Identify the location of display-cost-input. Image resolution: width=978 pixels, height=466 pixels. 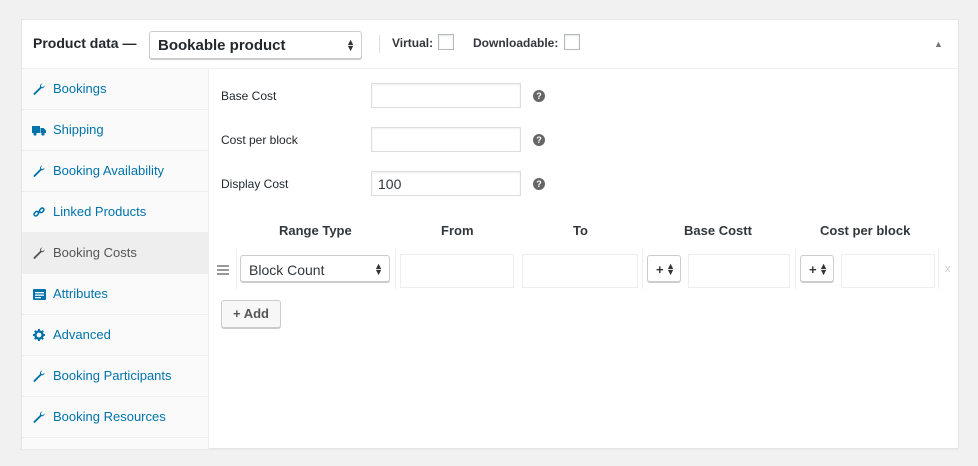
(446, 183).